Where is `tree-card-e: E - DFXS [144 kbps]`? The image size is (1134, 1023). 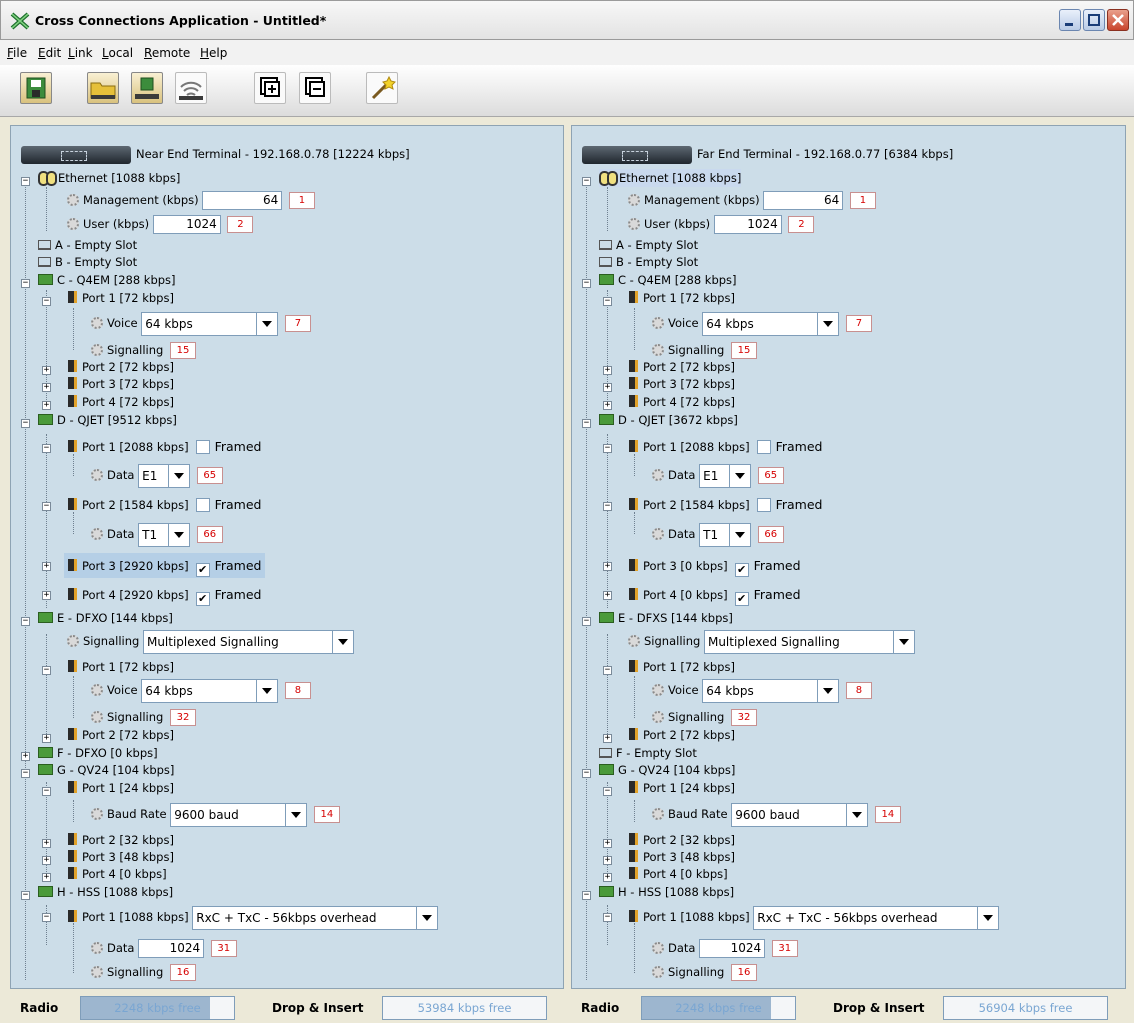
tree-card-e: E - DFXS [144 kbps] is located at coordinates (666, 618).